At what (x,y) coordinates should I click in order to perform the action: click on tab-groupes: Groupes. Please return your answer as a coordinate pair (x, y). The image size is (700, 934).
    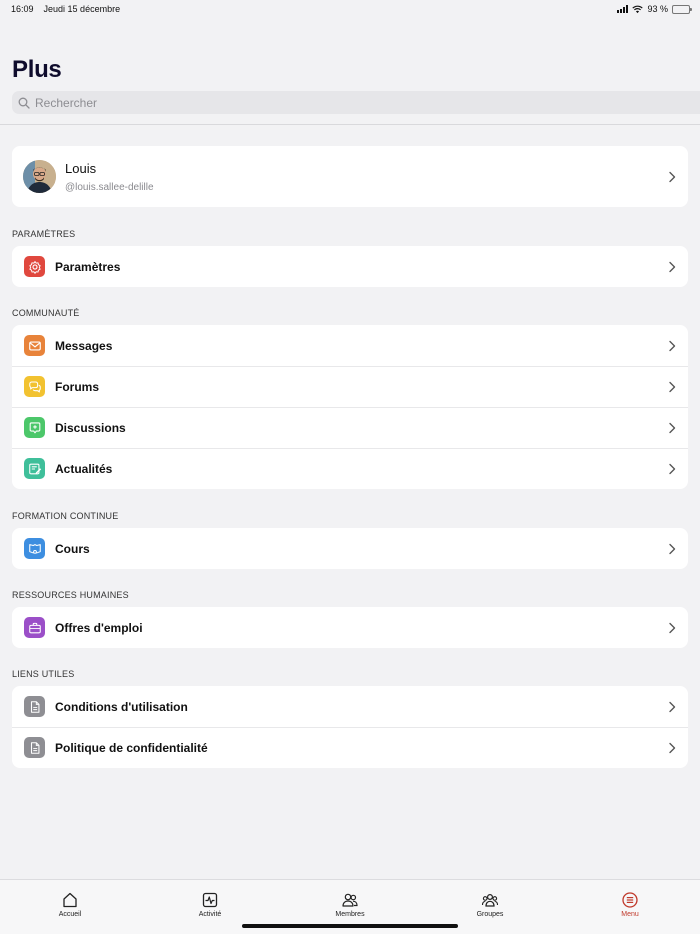
    Looking at the image, I should click on (490, 904).